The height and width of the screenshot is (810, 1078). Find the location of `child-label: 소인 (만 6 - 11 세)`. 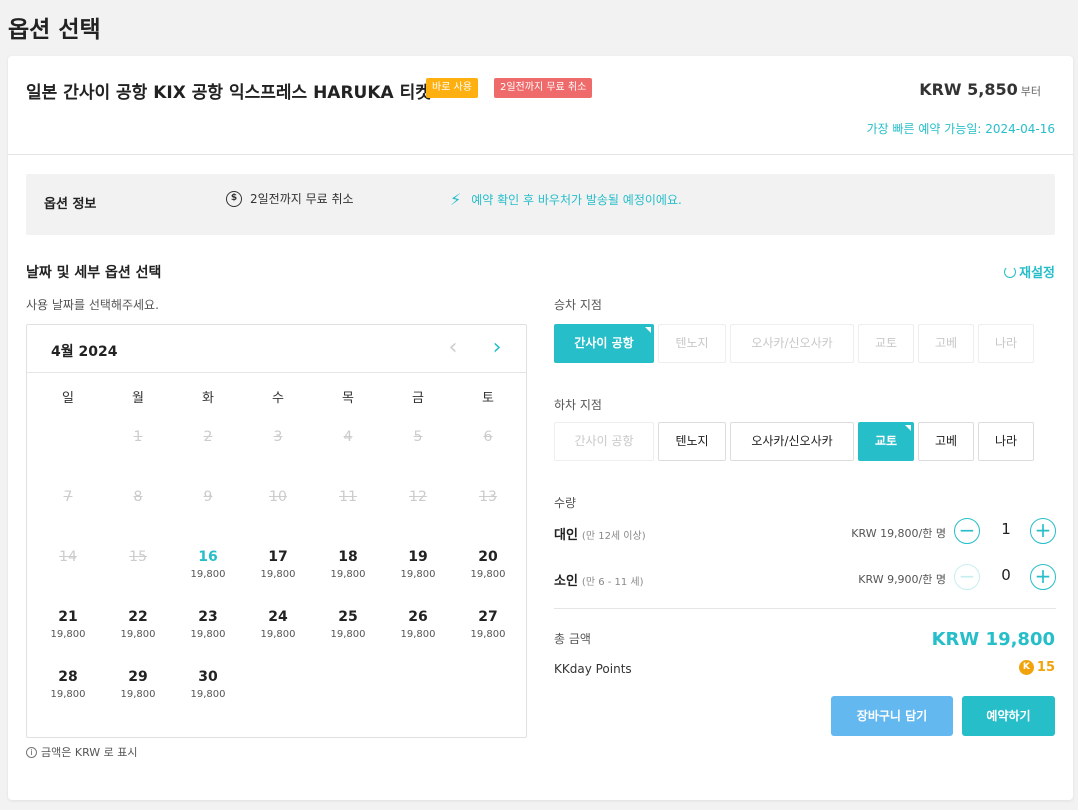

child-label: 소인 (만 6 - 11 세) is located at coordinates (599, 579).